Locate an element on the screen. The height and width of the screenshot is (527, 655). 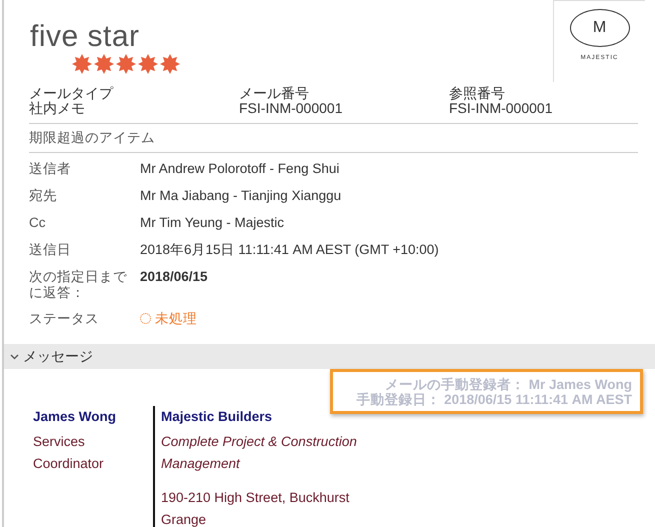
field-label: 参照番号 is located at coordinates (477, 93).